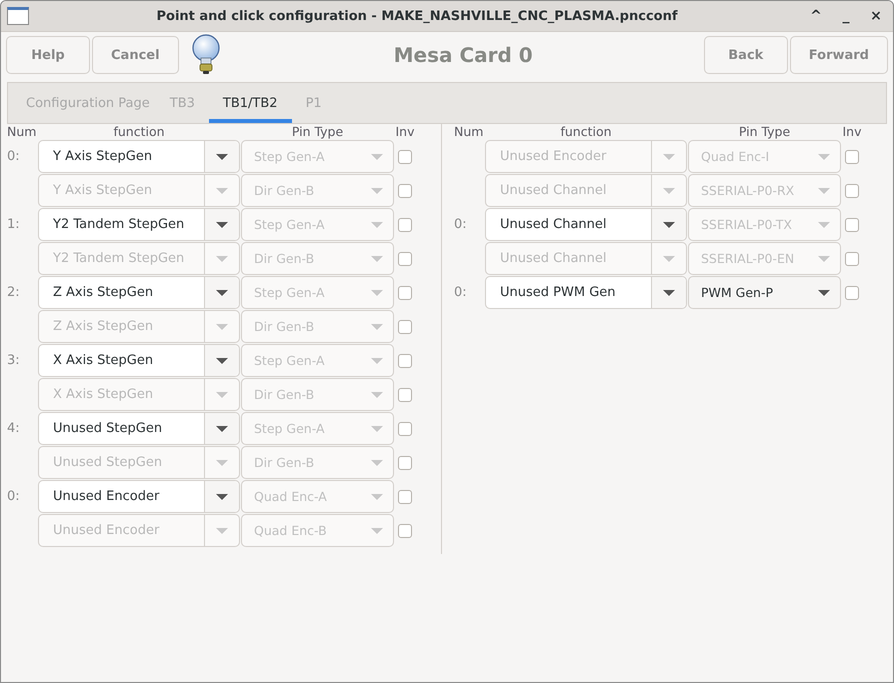 Image resolution: width=894 pixels, height=683 pixels. I want to click on pin-number: 3:, so click(13, 360).